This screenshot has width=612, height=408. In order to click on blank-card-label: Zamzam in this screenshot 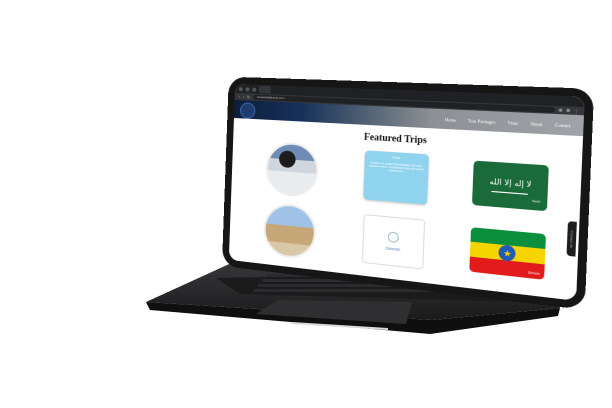, I will do `click(393, 249)`.